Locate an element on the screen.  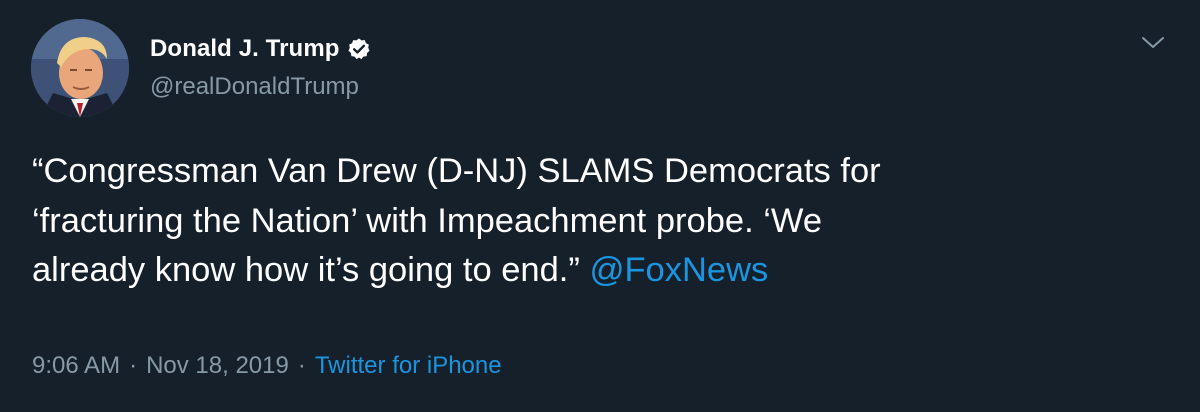
tweet-meta: 9:06 AM · Nov 18, 2019 · Twitter for iPhone is located at coordinates (267, 366).